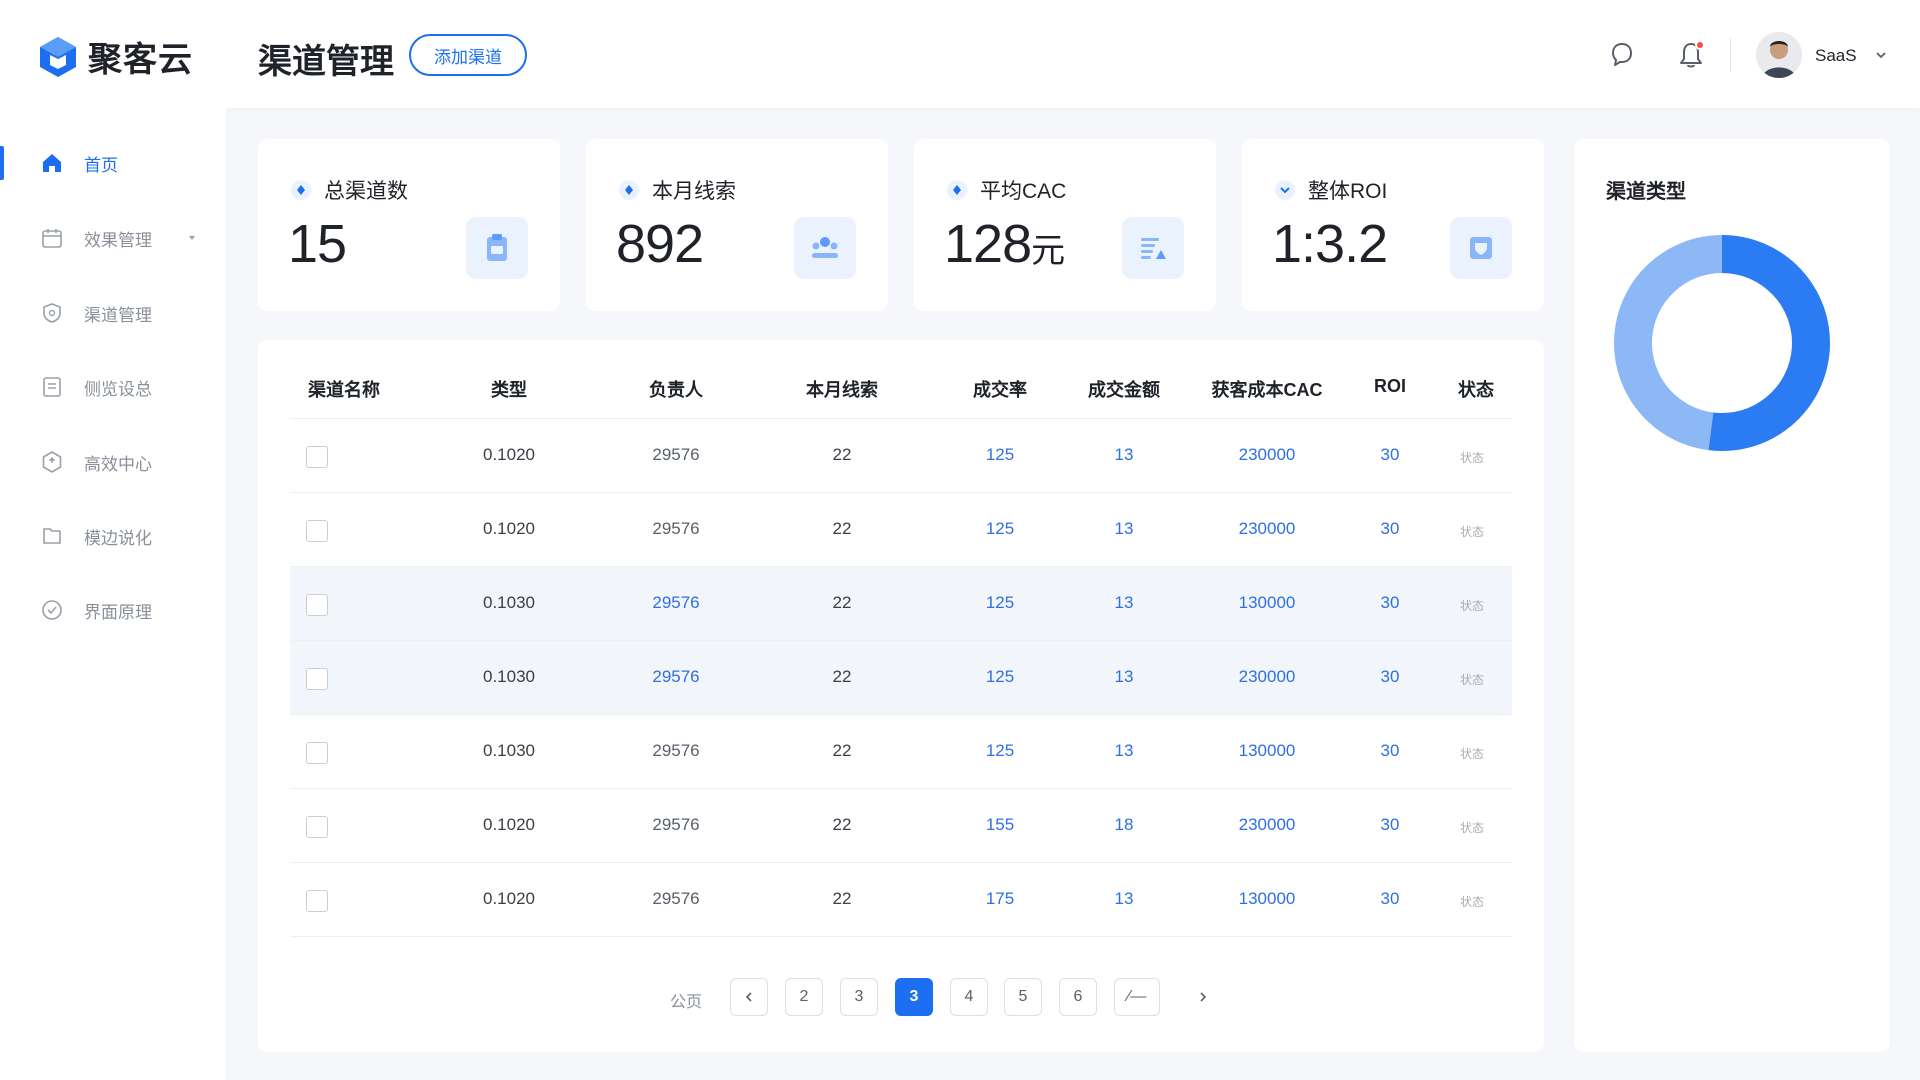  Describe the element at coordinates (118, 538) in the screenshot. I see `sidebar-item-label: 模边说化` at that location.